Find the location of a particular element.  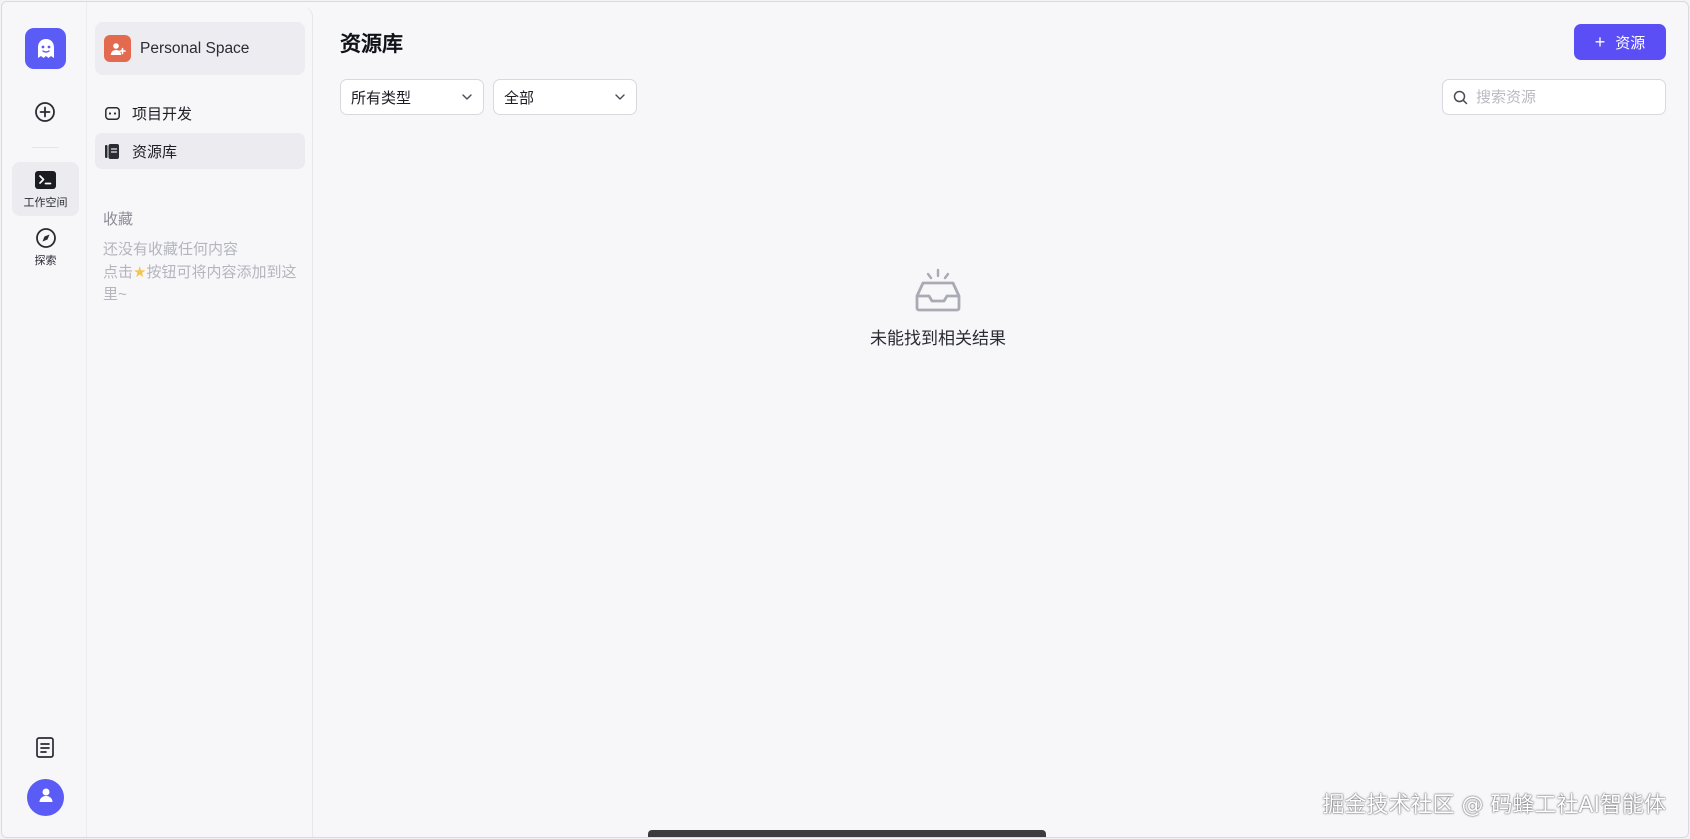

library-icon is located at coordinates (112, 151).